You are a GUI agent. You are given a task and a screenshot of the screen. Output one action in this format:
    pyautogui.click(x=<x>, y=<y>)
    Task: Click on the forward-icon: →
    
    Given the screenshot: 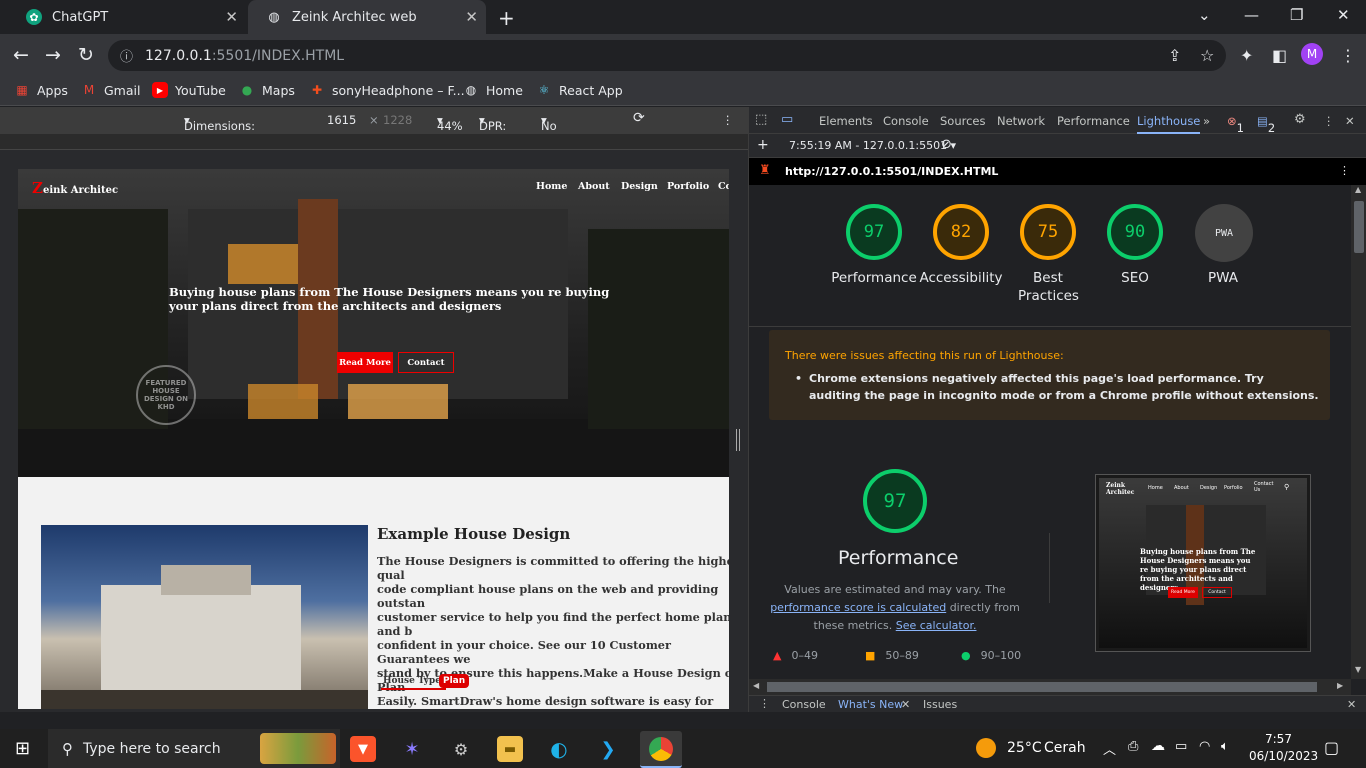 What is the action you would take?
    pyautogui.click(x=53, y=55)
    